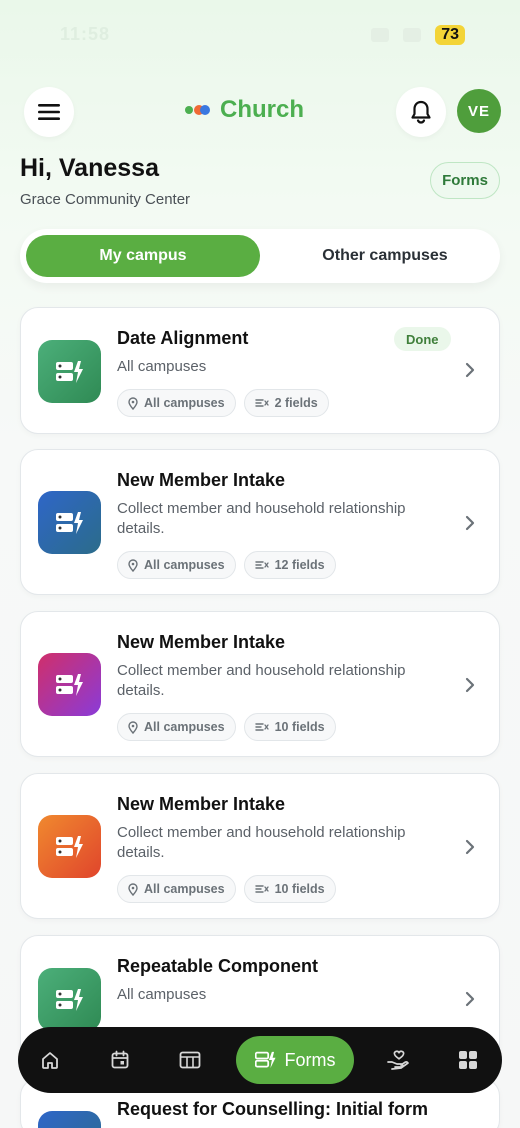 Image resolution: width=520 pixels, height=1128 pixels. I want to click on status-badge: Done, so click(422, 339).